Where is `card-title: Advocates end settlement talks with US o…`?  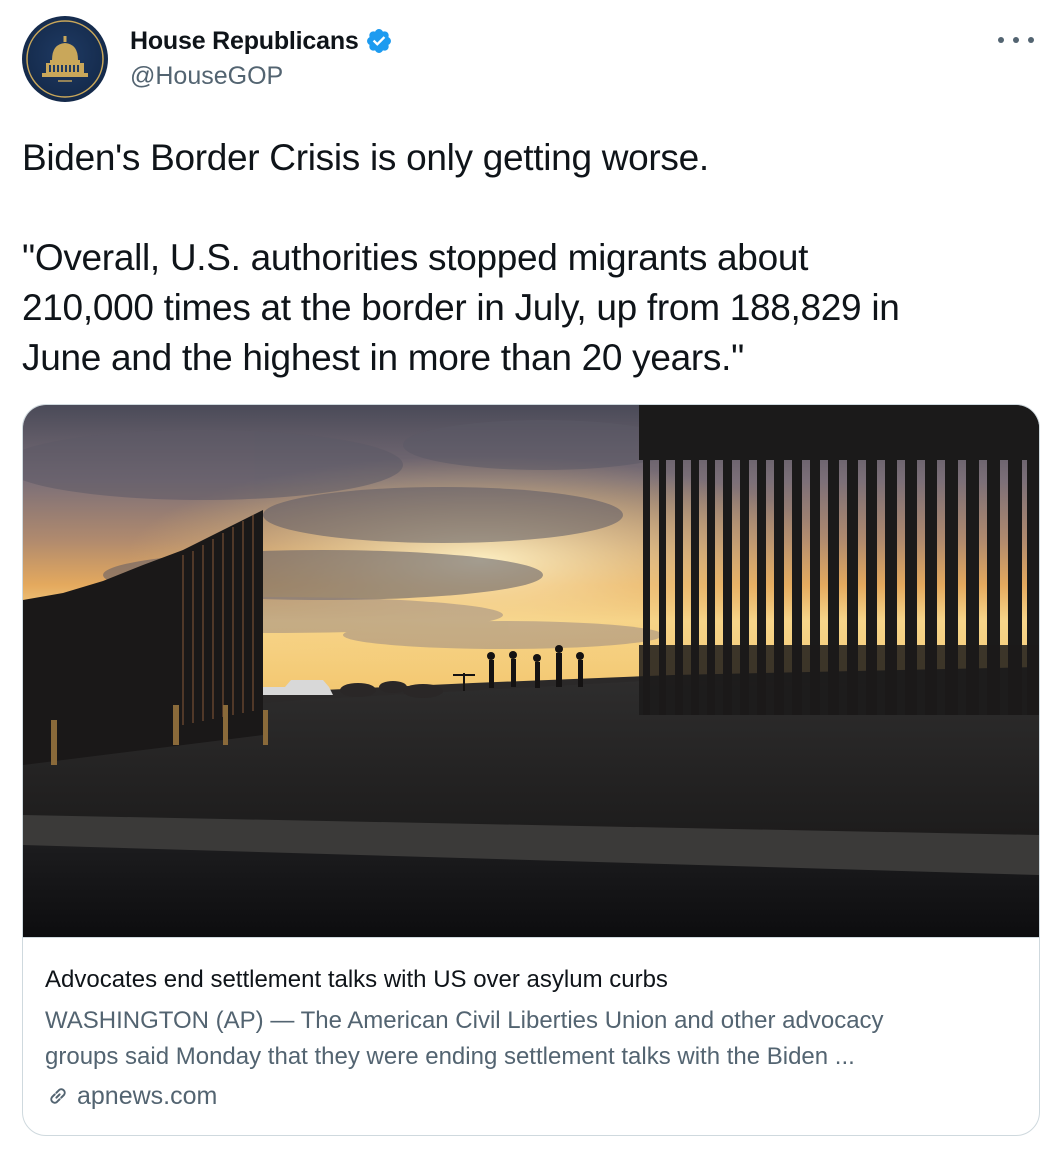 card-title: Advocates end settlement talks with US o… is located at coordinates (532, 980).